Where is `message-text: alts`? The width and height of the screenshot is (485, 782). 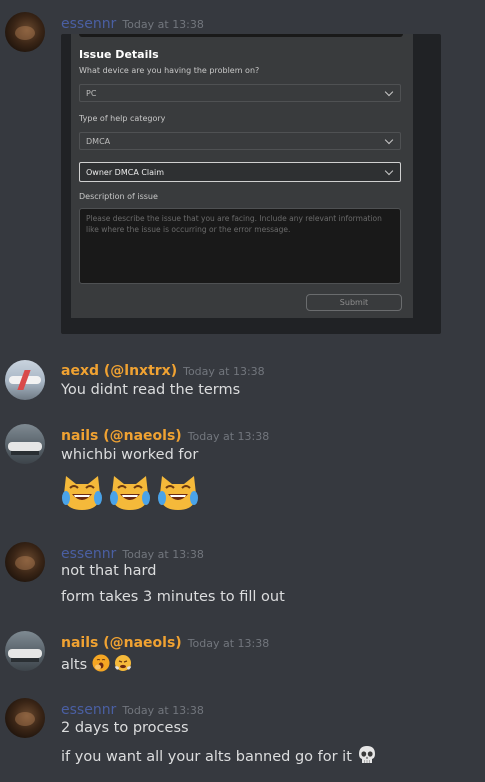 message-text: alts is located at coordinates (74, 665).